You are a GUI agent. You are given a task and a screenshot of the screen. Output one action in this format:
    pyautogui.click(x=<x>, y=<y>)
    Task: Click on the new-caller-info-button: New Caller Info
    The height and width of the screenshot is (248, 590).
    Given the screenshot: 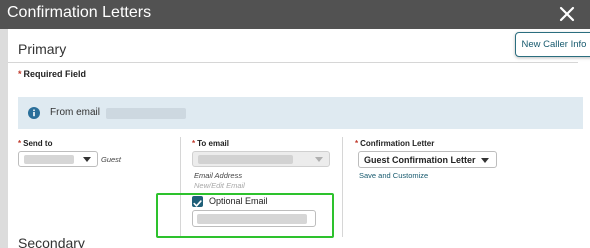 What is the action you would take?
    pyautogui.click(x=552, y=44)
    